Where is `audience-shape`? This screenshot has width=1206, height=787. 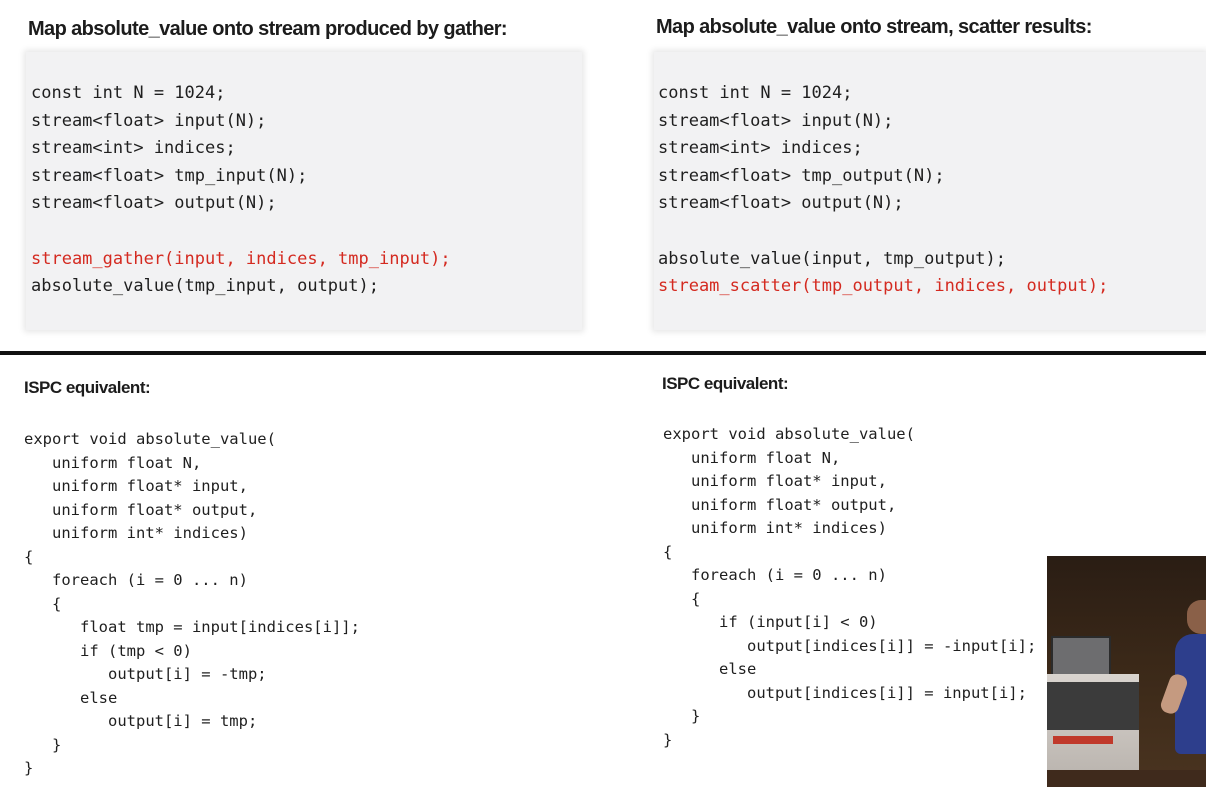
audience-shape is located at coordinates (1126, 778).